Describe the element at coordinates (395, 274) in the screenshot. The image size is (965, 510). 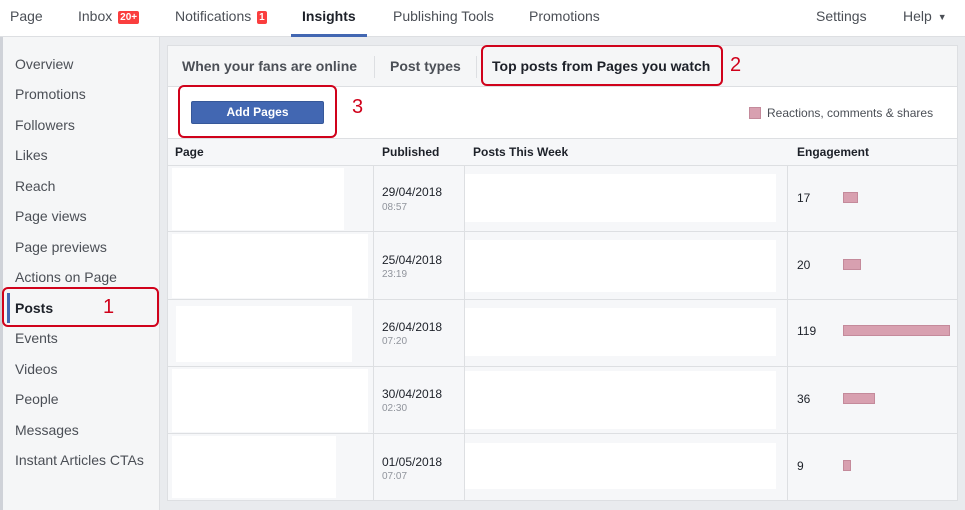
I see `published-time: 23:19` at that location.